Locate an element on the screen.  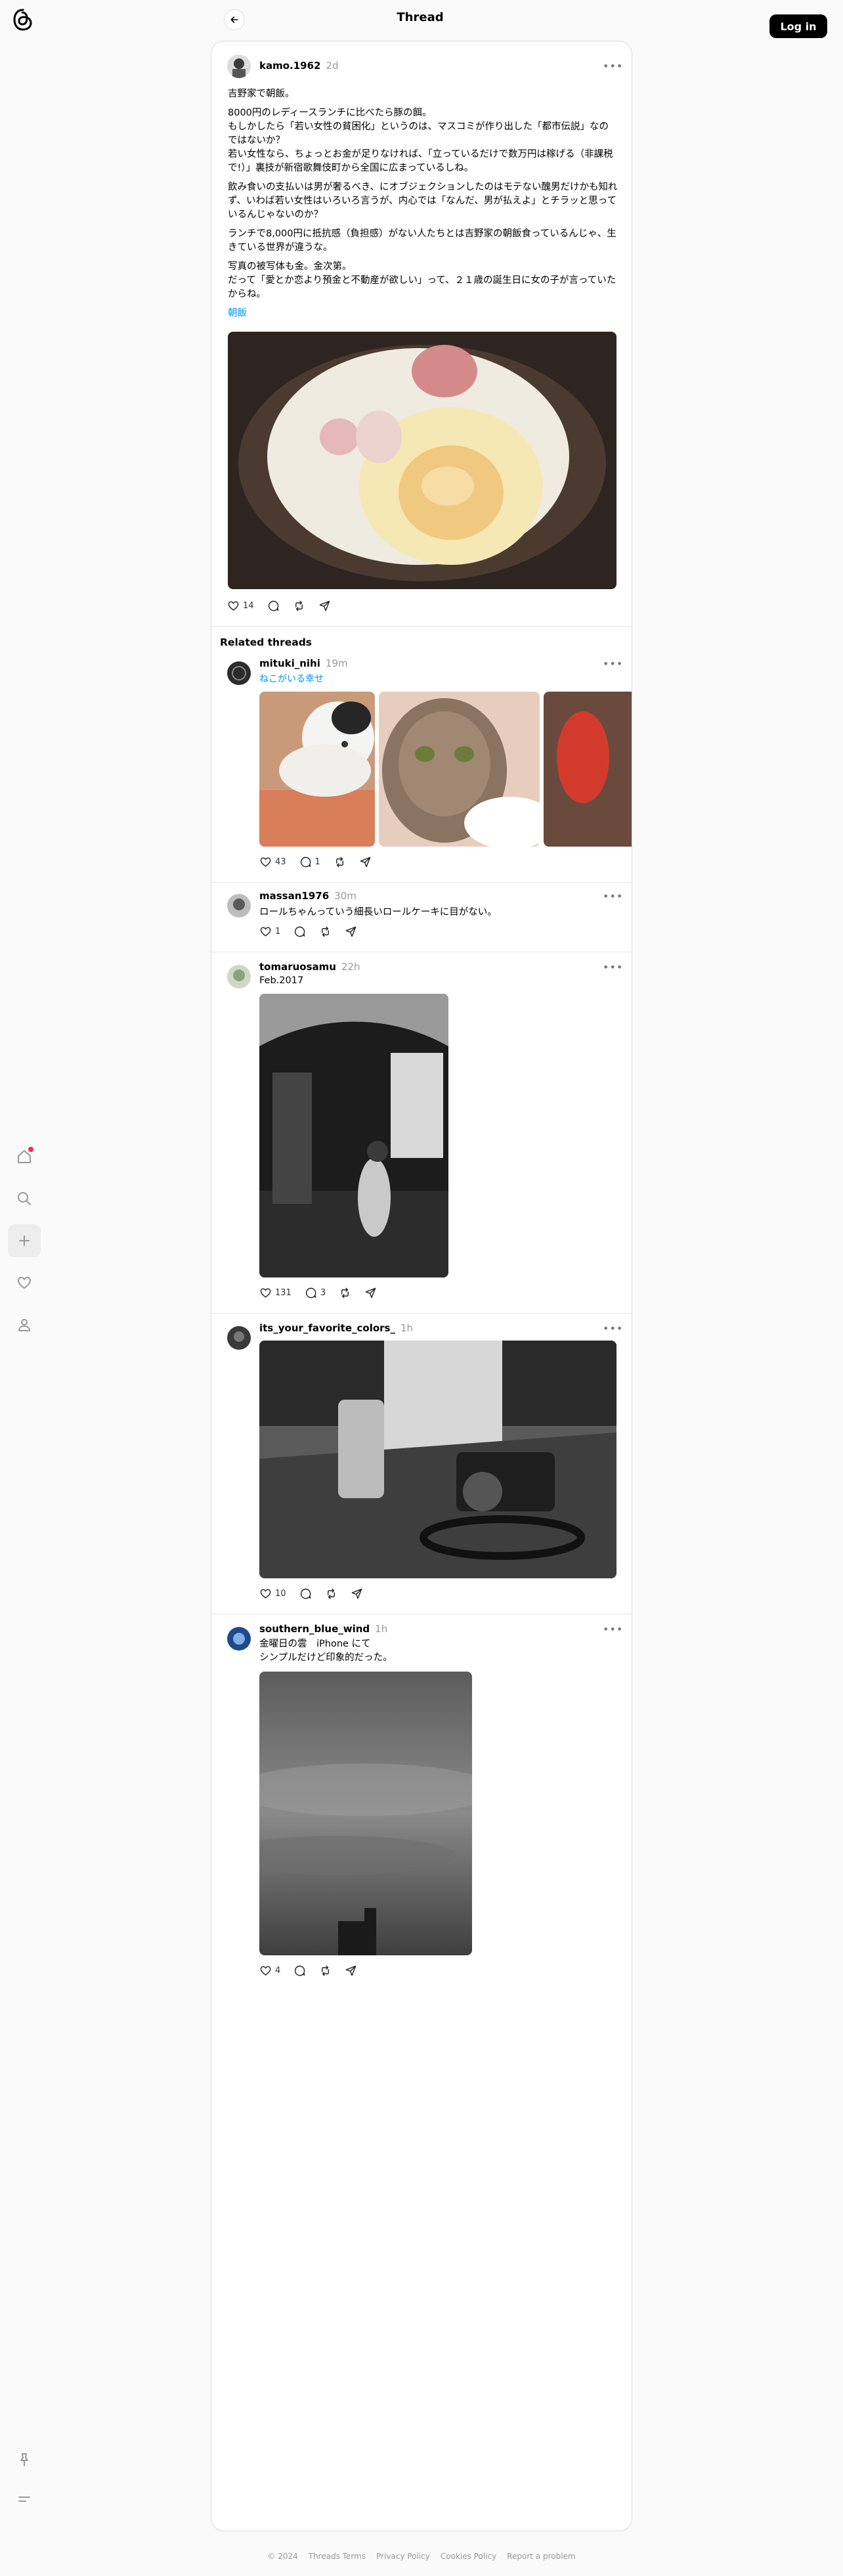
topic-tag: ねこがいる幸せ is located at coordinates (291, 678).